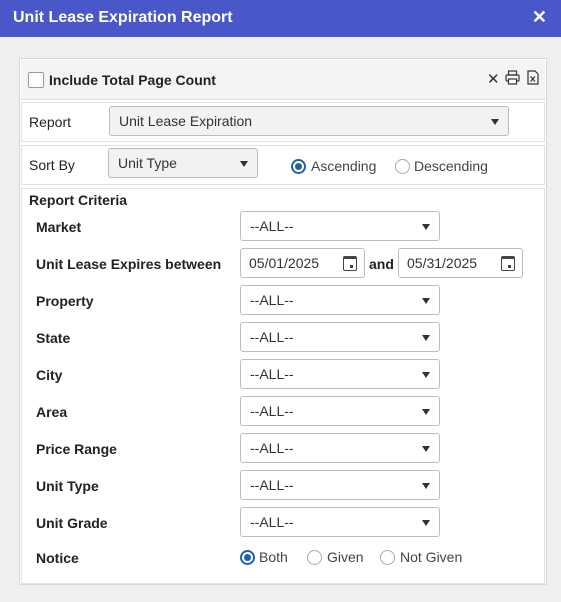 The height and width of the screenshot is (602, 561). I want to click on report-select-value: Unit Lease Expiration, so click(186, 121).